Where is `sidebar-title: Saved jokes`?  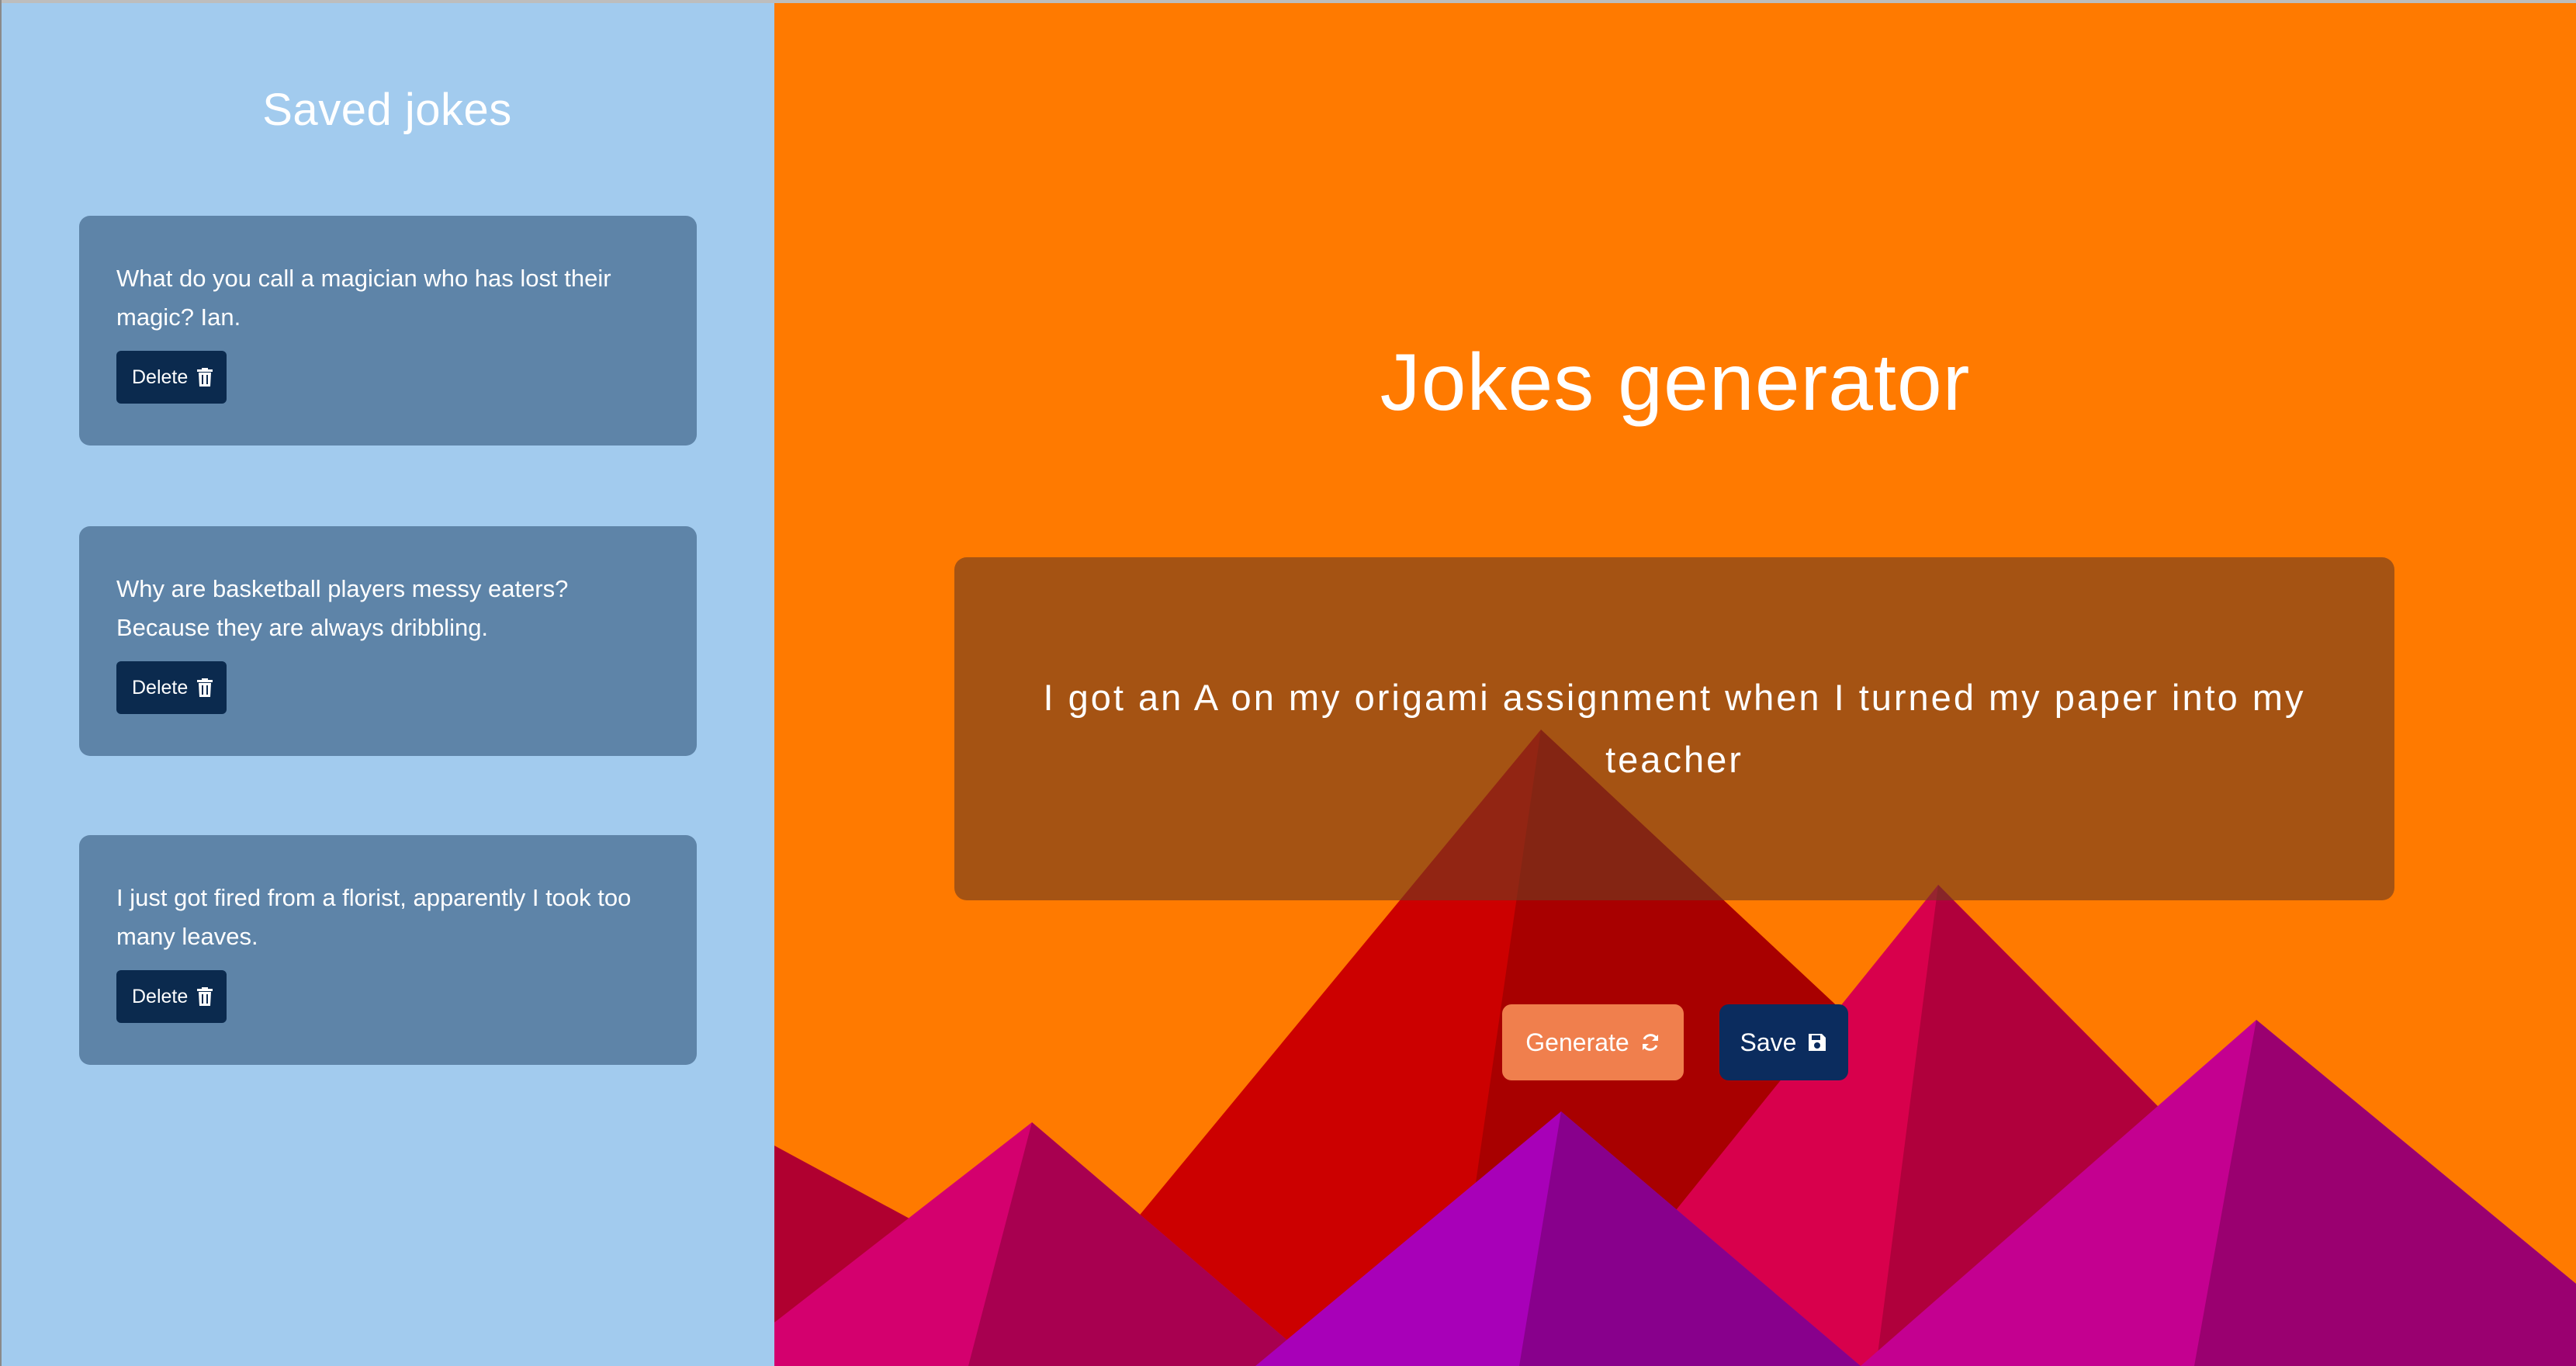
sidebar-title: Saved jokes is located at coordinates (387, 110).